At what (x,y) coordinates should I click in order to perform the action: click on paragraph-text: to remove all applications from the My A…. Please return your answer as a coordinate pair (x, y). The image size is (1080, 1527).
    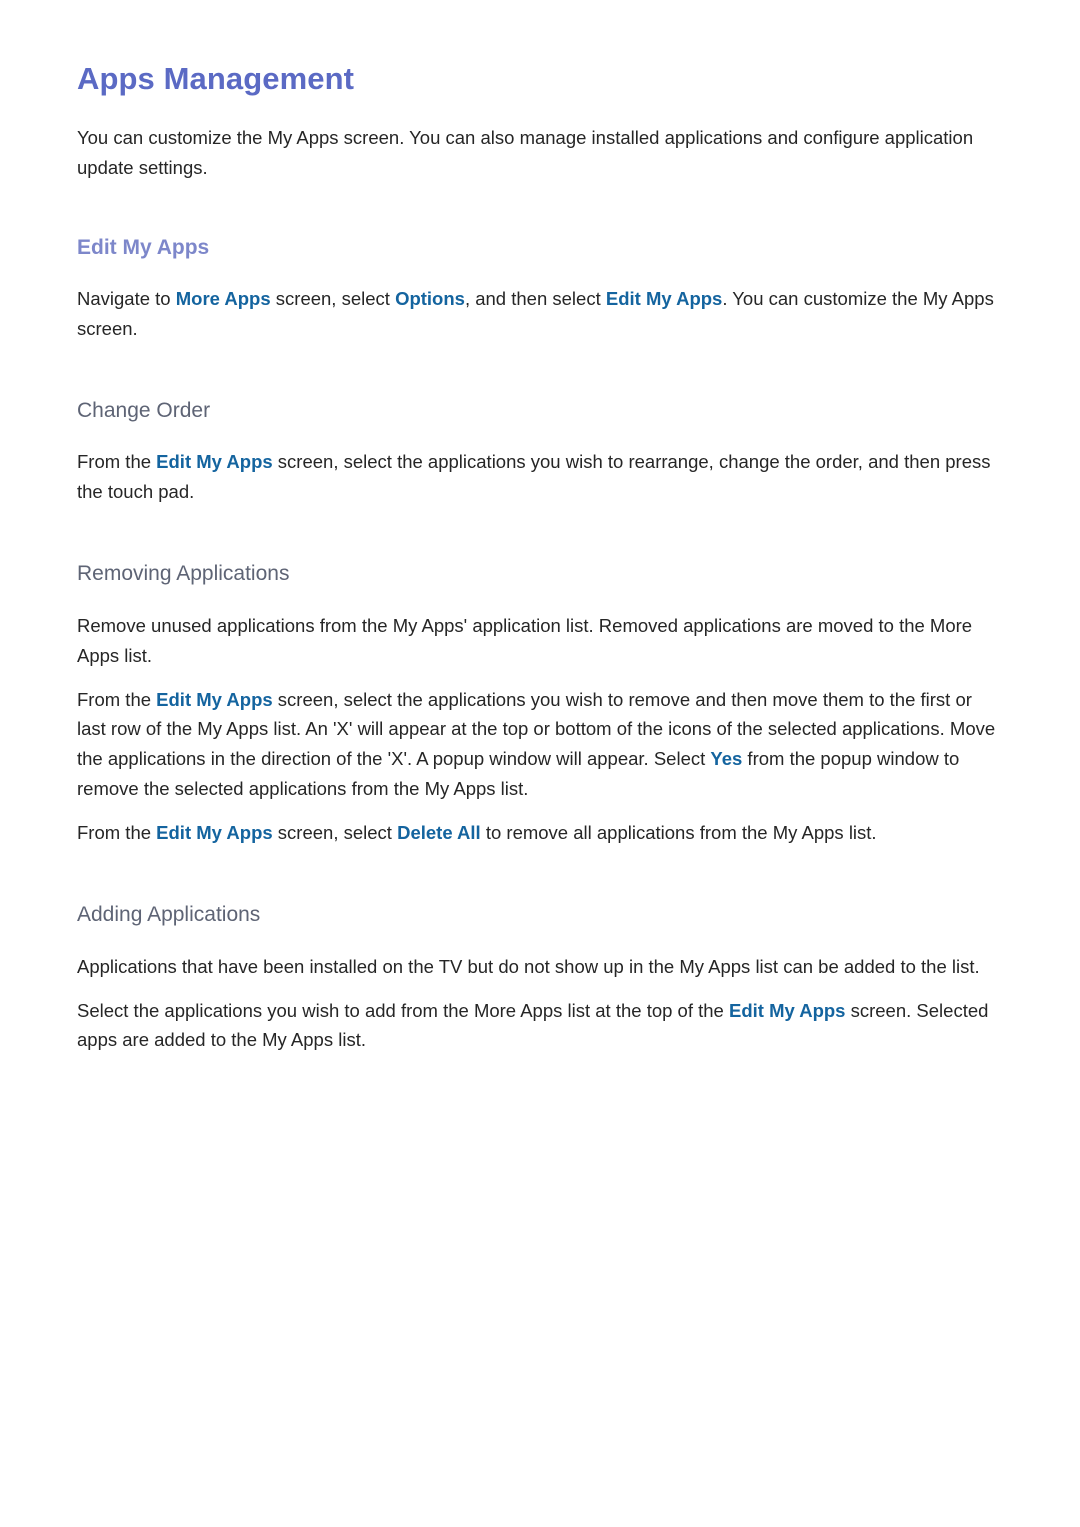
    Looking at the image, I should click on (678, 833).